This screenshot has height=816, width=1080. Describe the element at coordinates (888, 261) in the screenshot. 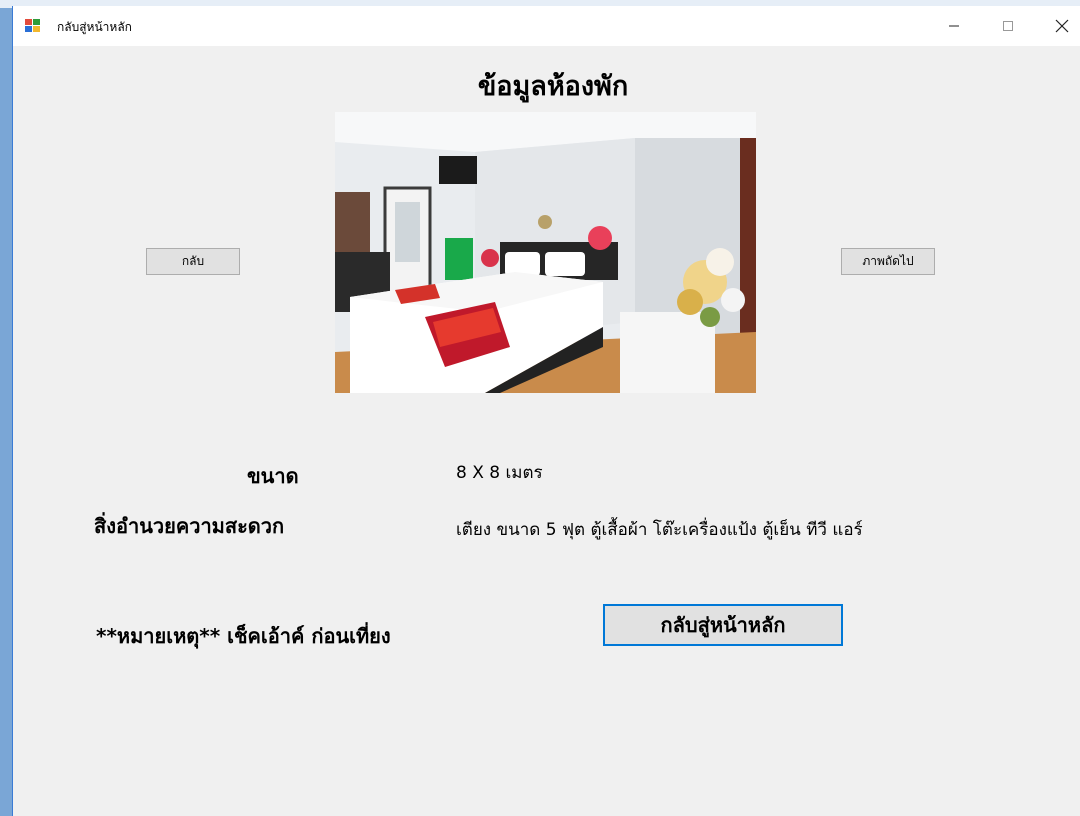

I see `next-image-button: ภาพถัดไป` at that location.